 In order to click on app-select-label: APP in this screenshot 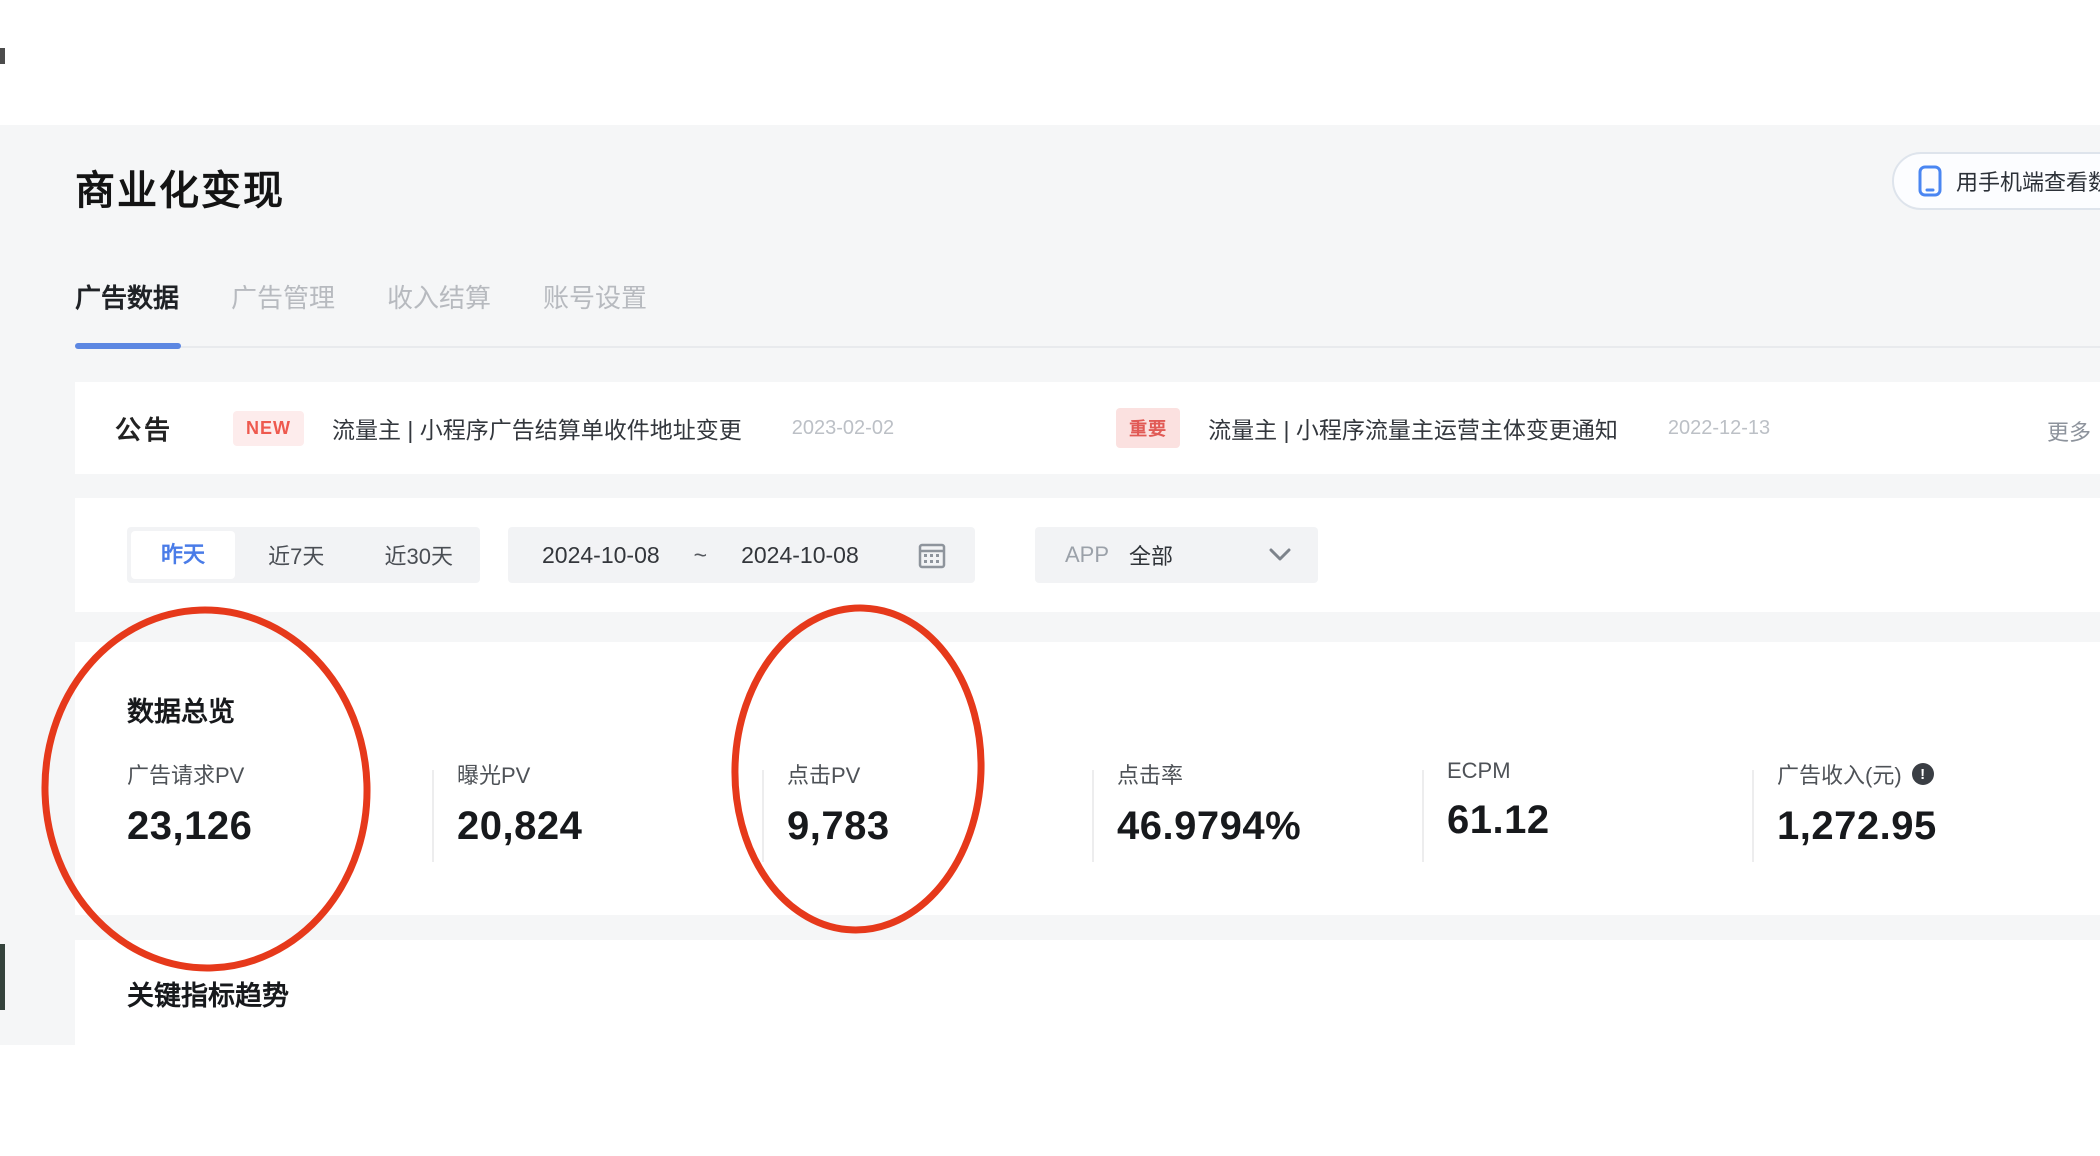, I will do `click(1087, 554)`.